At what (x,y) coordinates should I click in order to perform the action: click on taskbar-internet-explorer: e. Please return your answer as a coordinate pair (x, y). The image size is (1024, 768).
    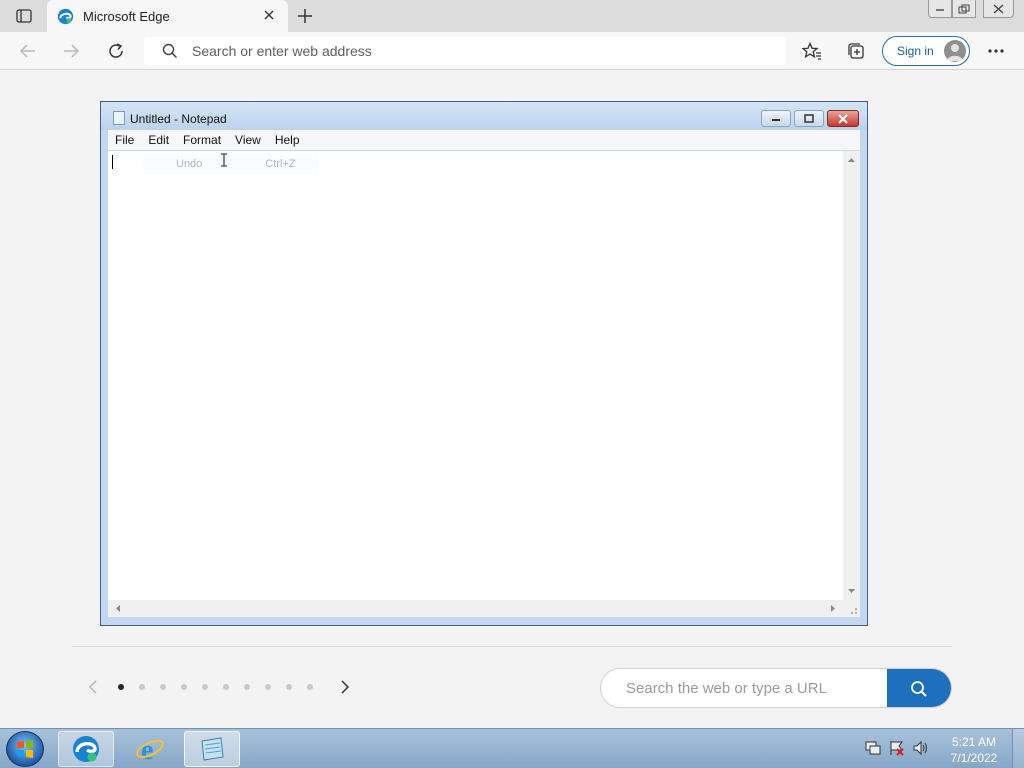
    Looking at the image, I should click on (150, 749).